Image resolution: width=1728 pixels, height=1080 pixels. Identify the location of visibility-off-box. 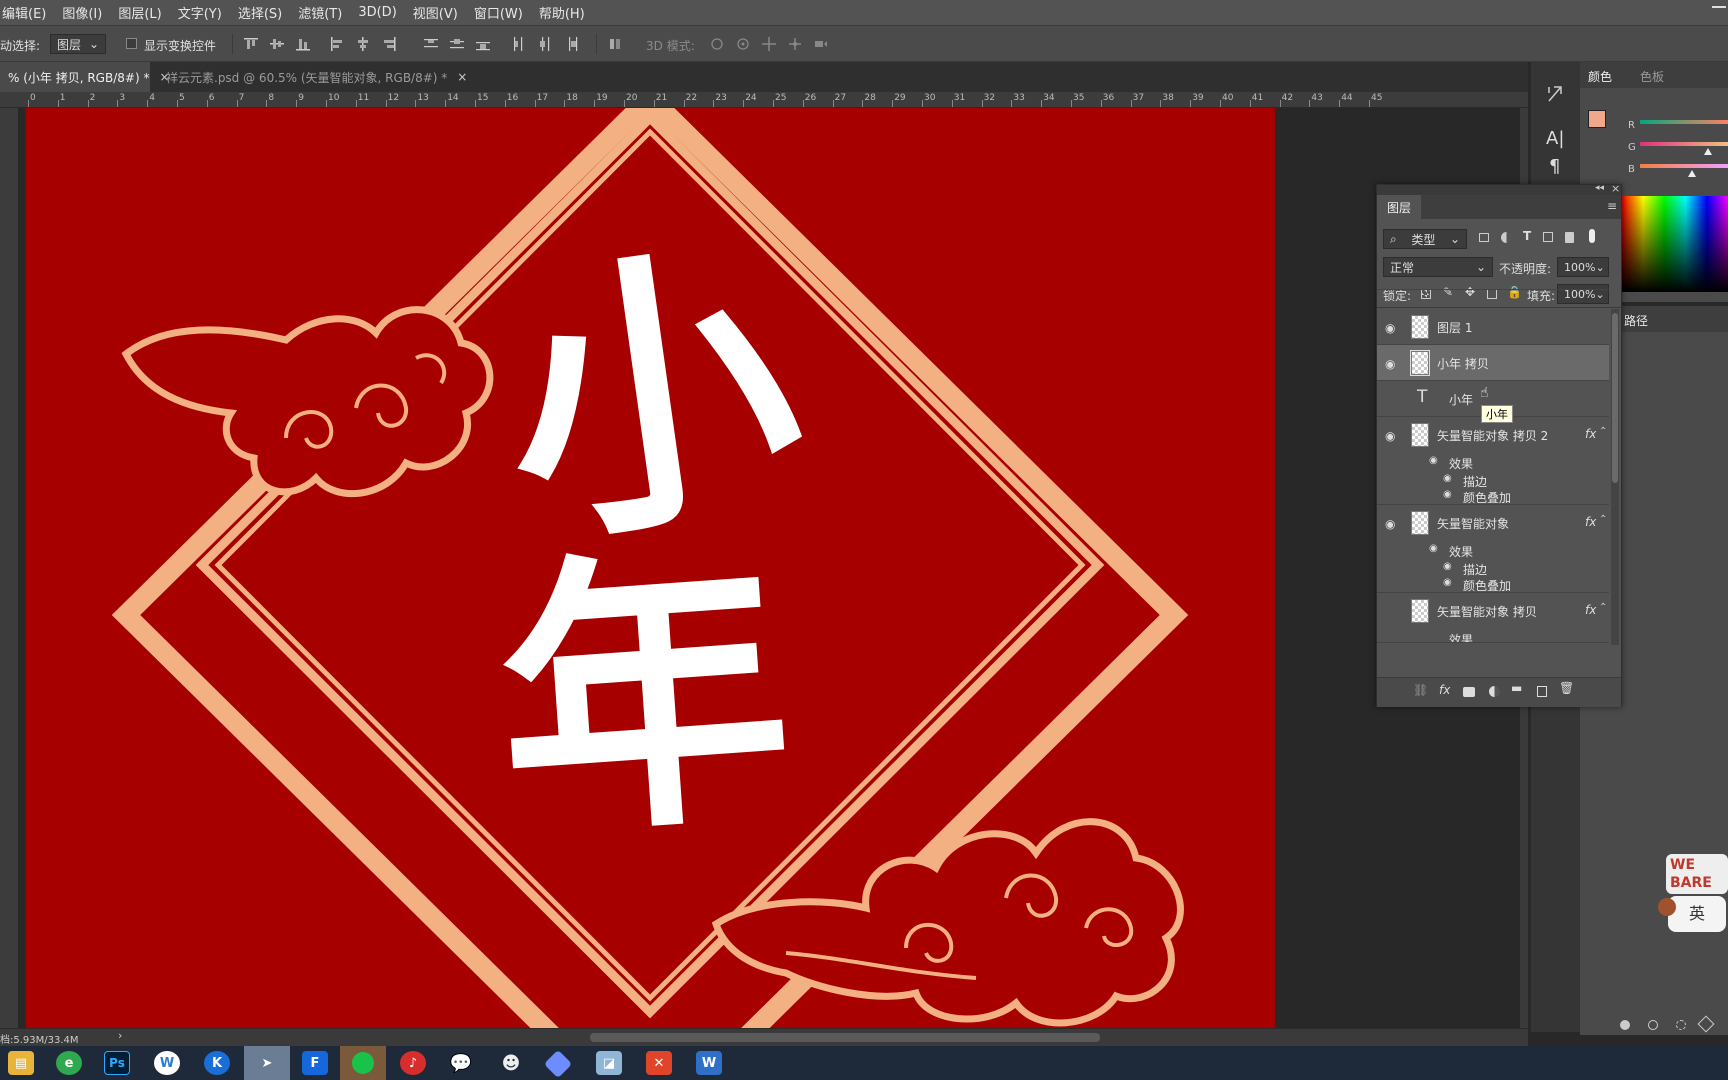
(1391, 610).